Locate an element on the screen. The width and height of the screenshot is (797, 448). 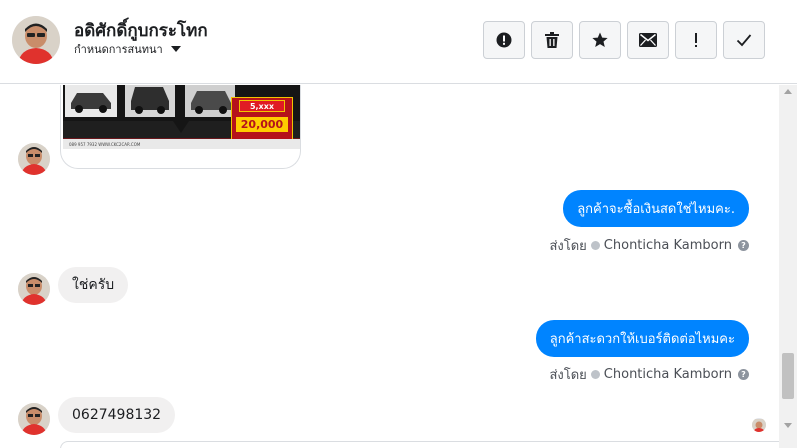
delete-button is located at coordinates (552, 40).